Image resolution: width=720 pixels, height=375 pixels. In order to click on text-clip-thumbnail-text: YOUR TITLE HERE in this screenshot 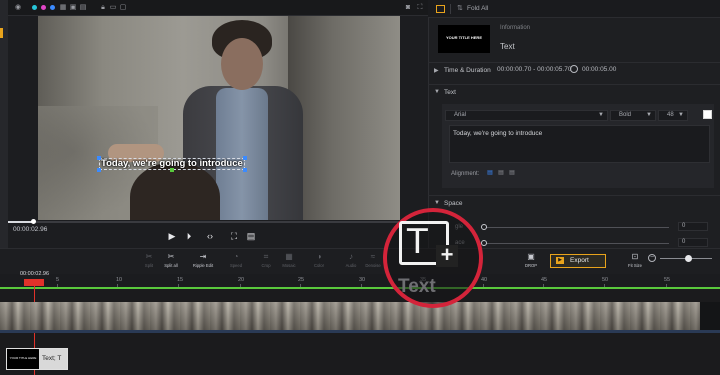, I will do `click(23, 358)`.